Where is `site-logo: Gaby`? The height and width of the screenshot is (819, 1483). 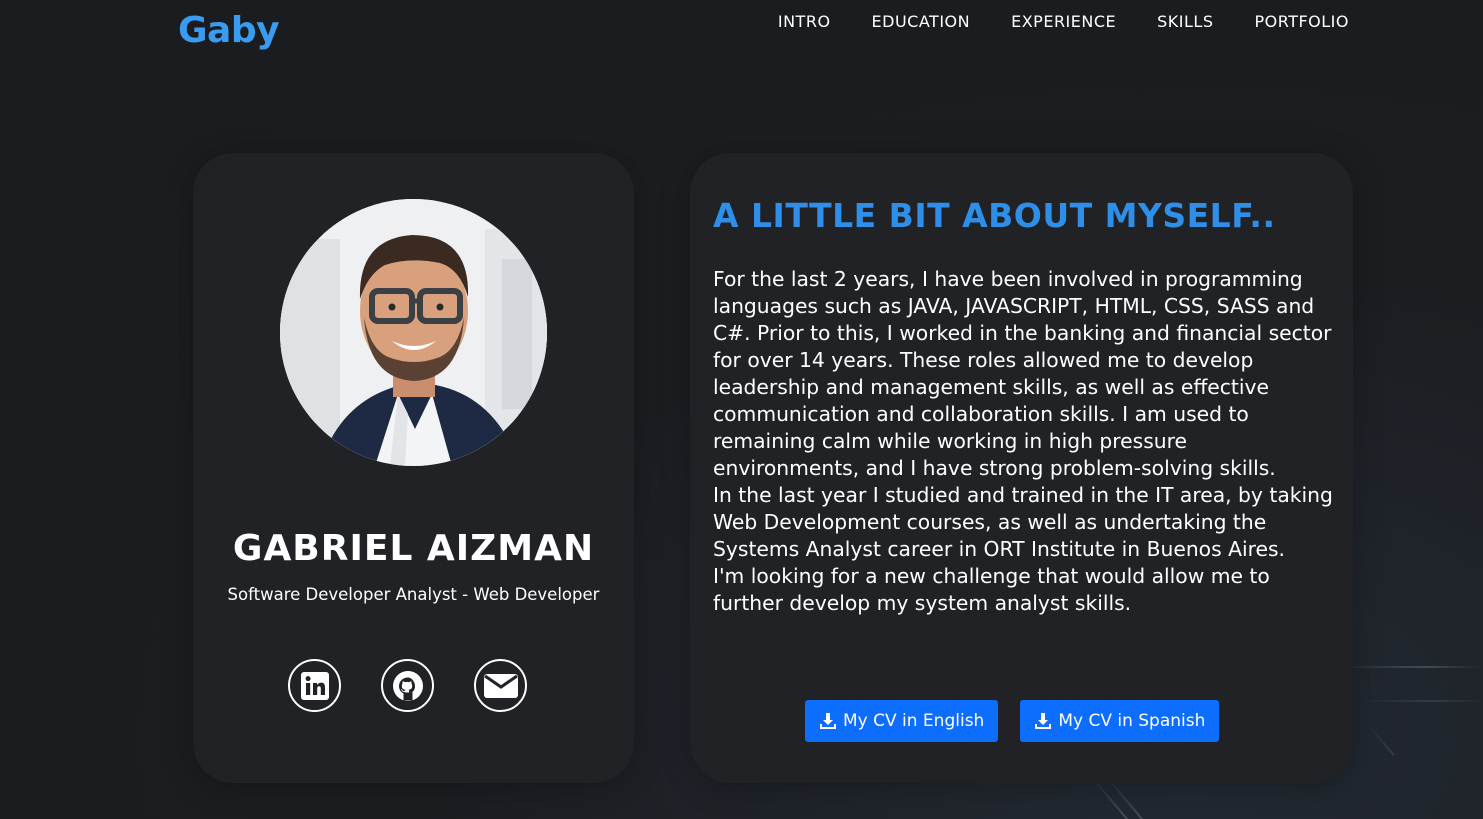 site-logo: Gaby is located at coordinates (229, 30).